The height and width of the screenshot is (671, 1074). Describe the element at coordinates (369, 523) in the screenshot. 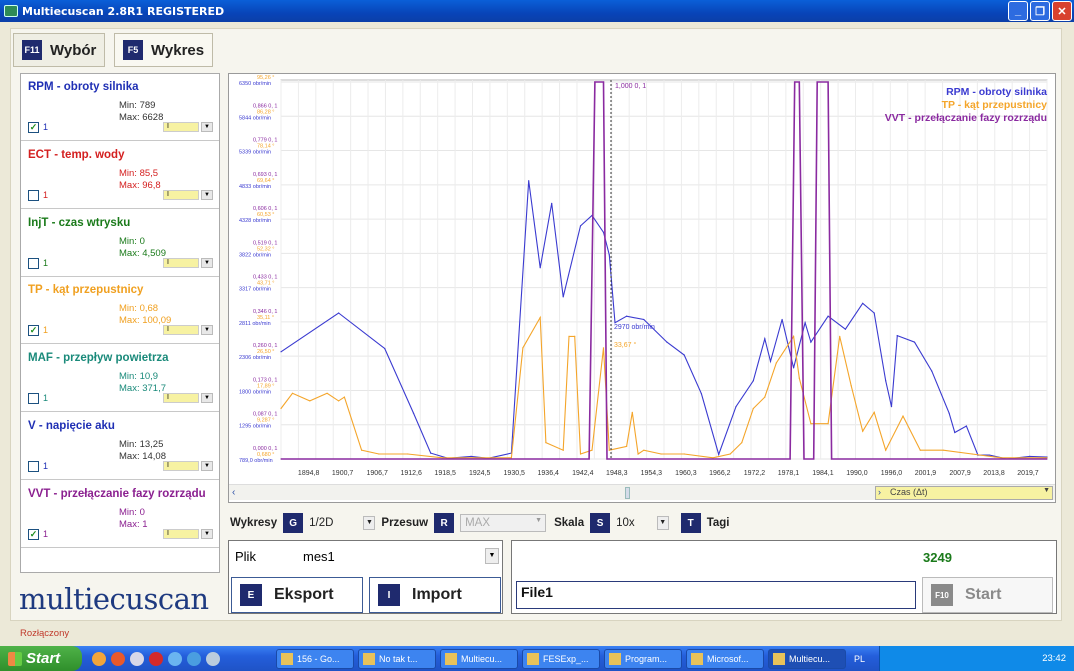

I see `wykresy-dropdown: ▼` at that location.